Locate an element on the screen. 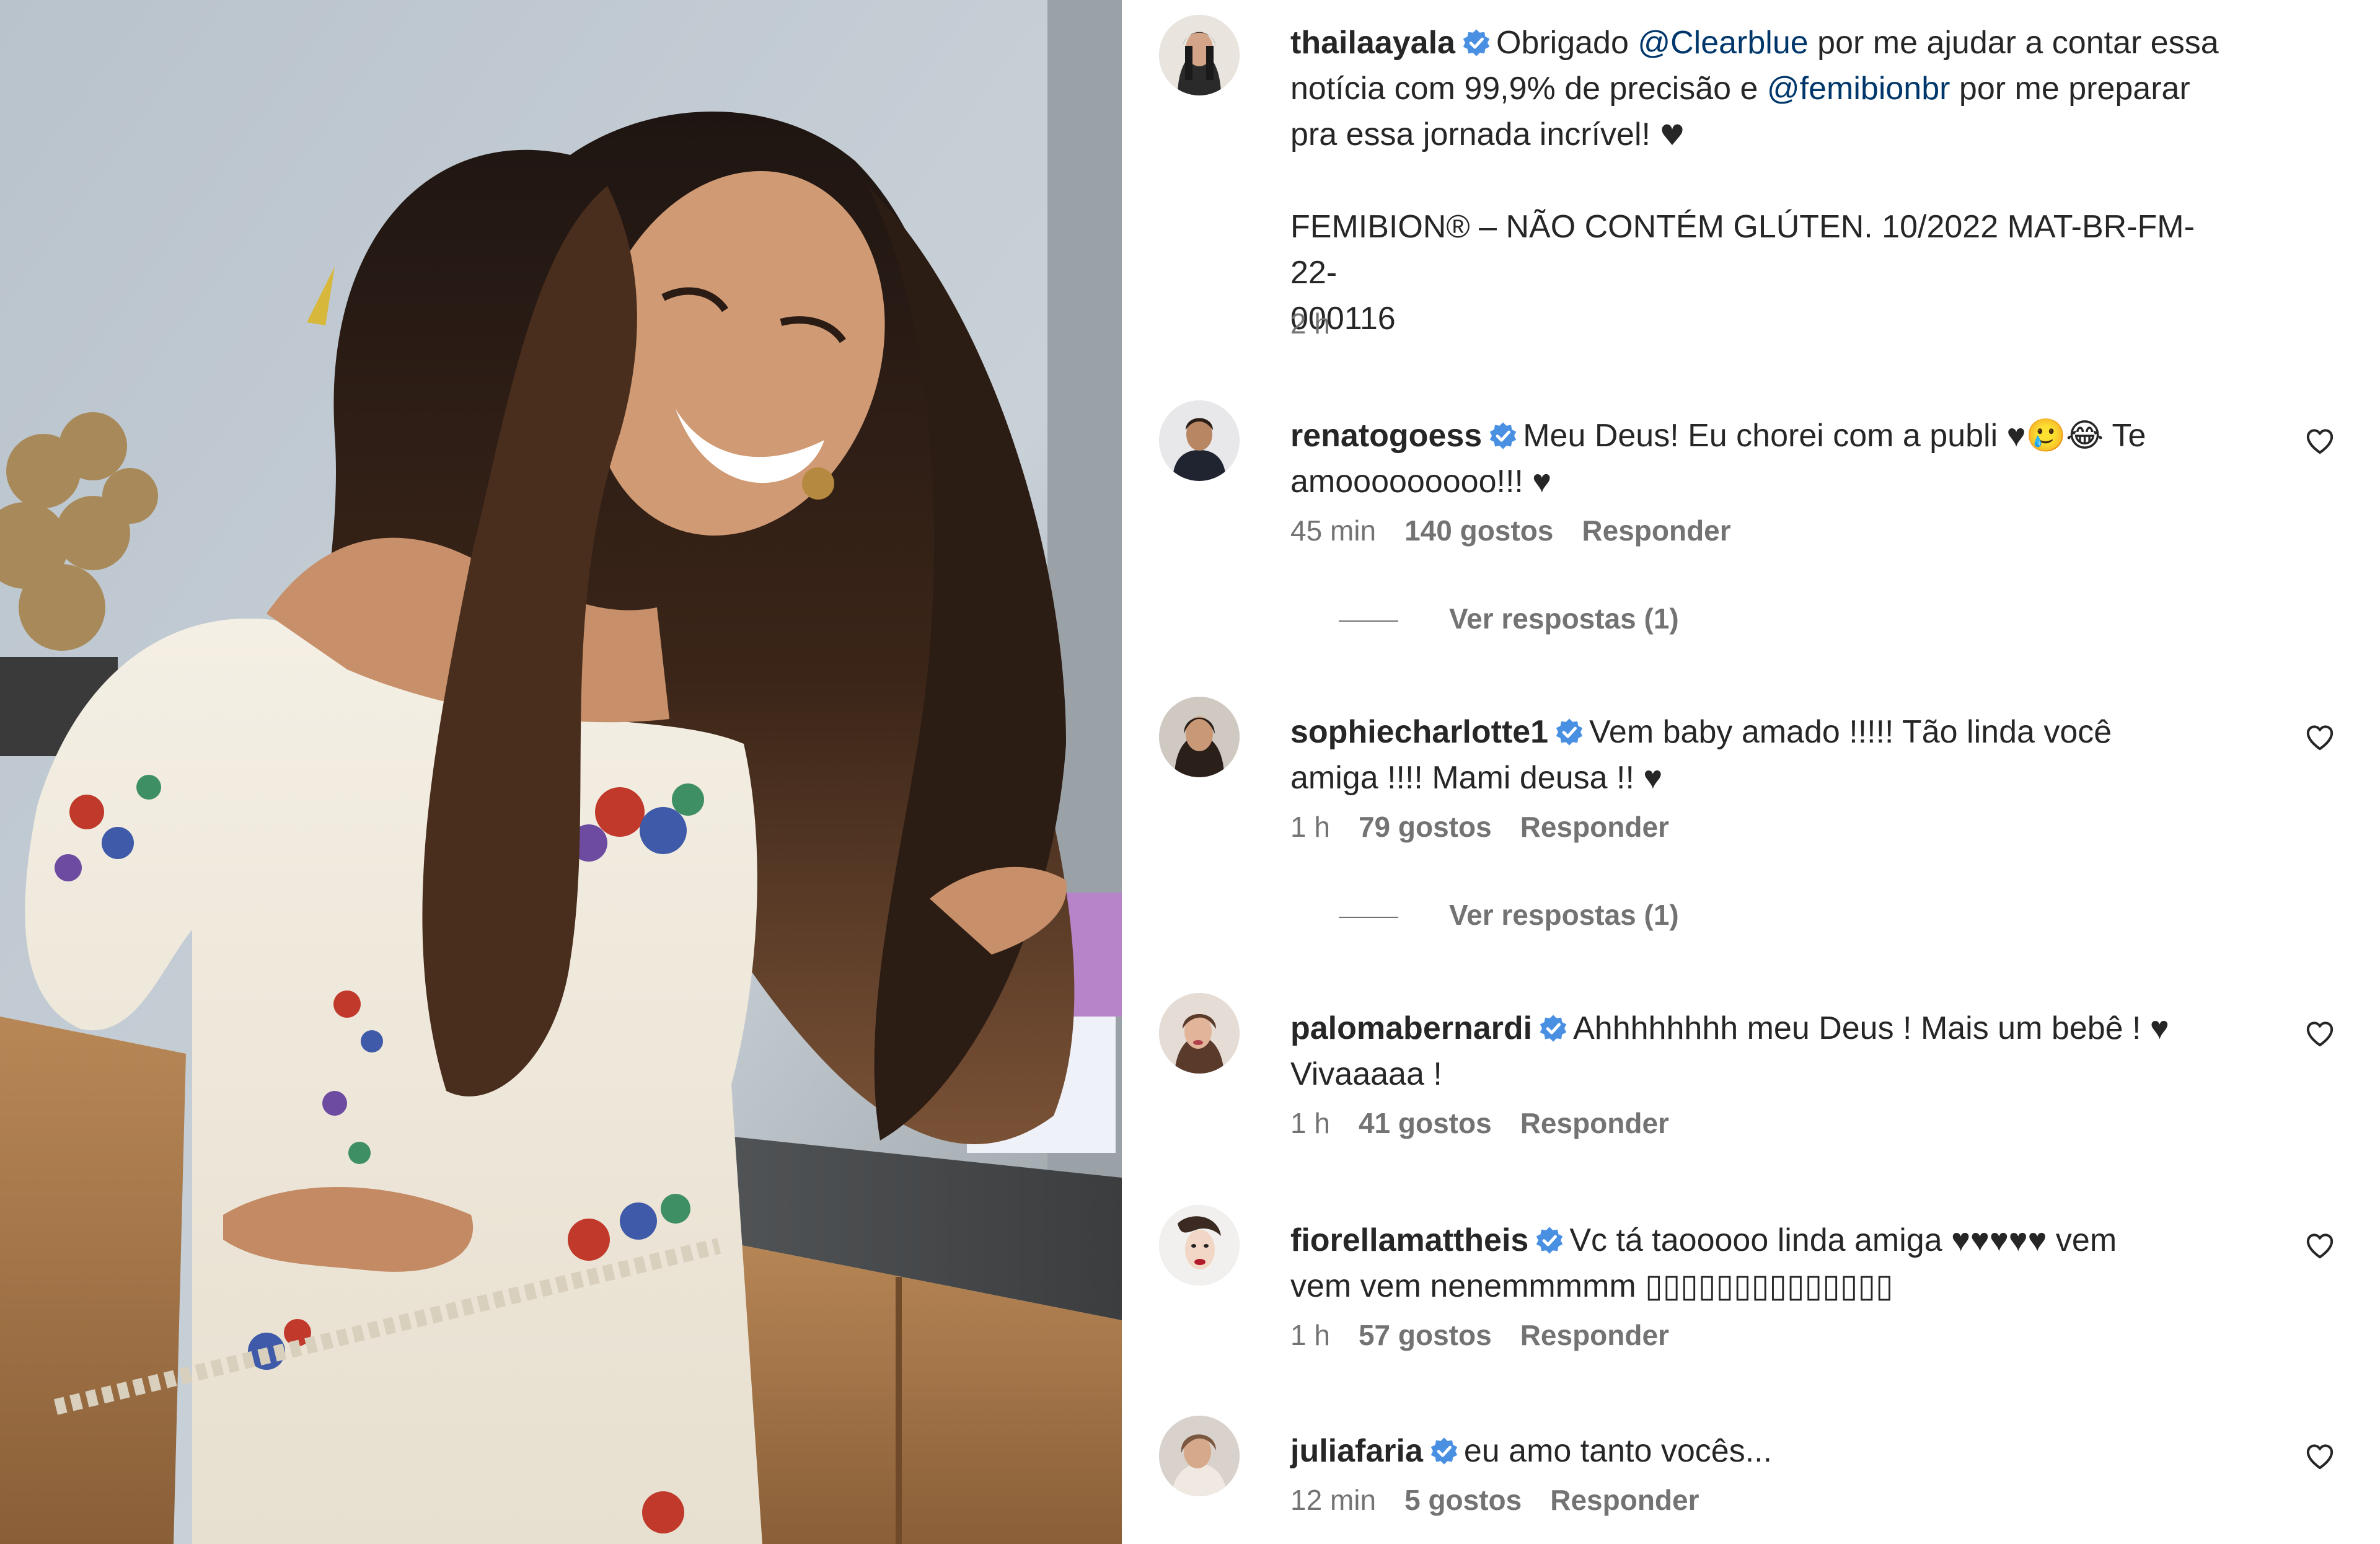 The image size is (2380, 1544). comment-time: 12 min is located at coordinates (1333, 1500).